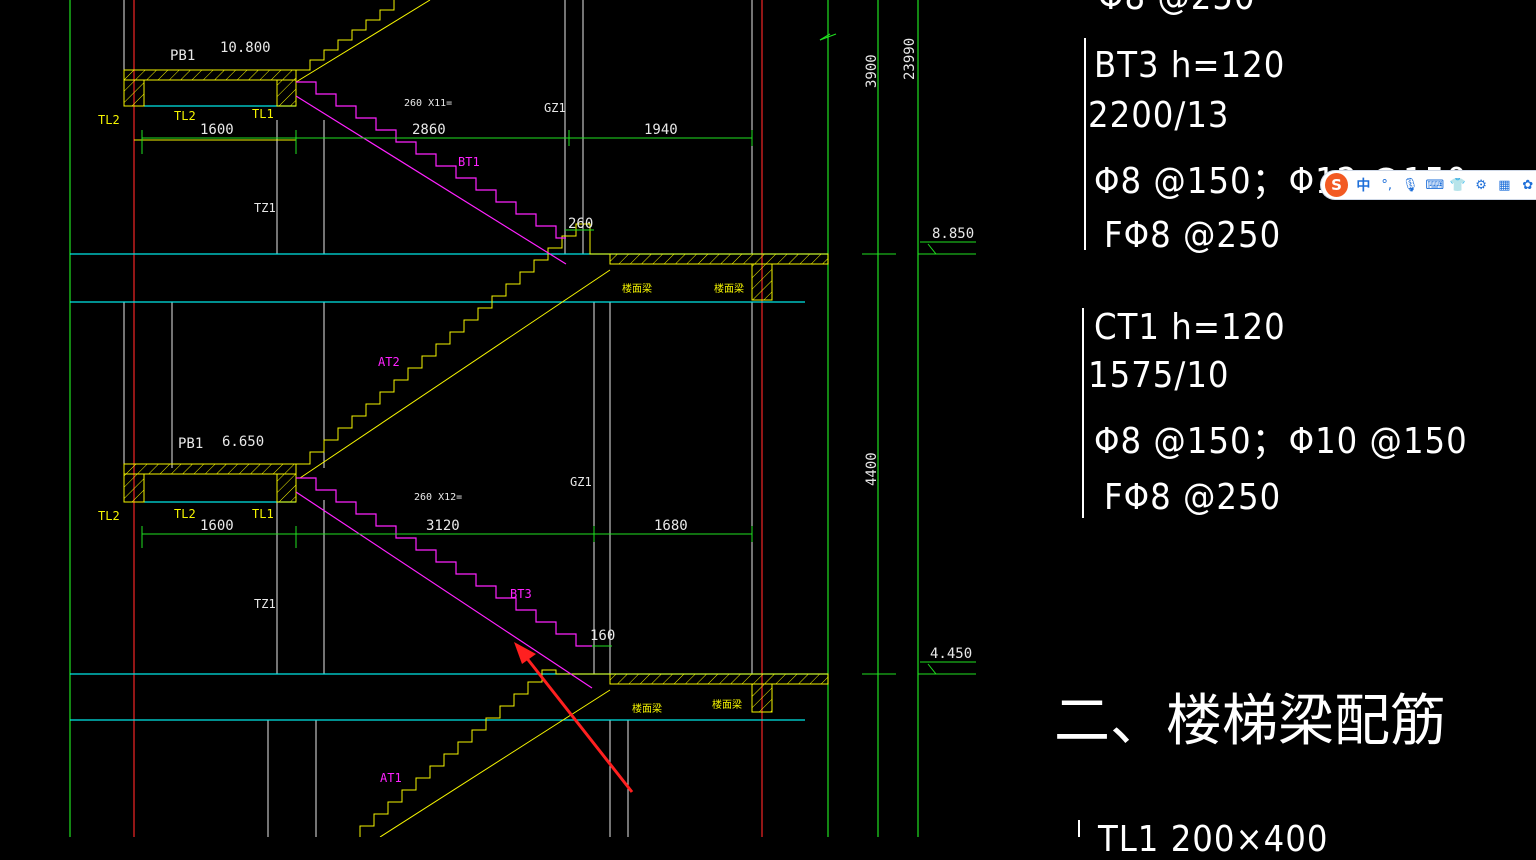 The width and height of the screenshot is (1536, 860). What do you see at coordinates (647, 708) in the screenshot?
I see `beam-label-3: 楼面梁` at bounding box center [647, 708].